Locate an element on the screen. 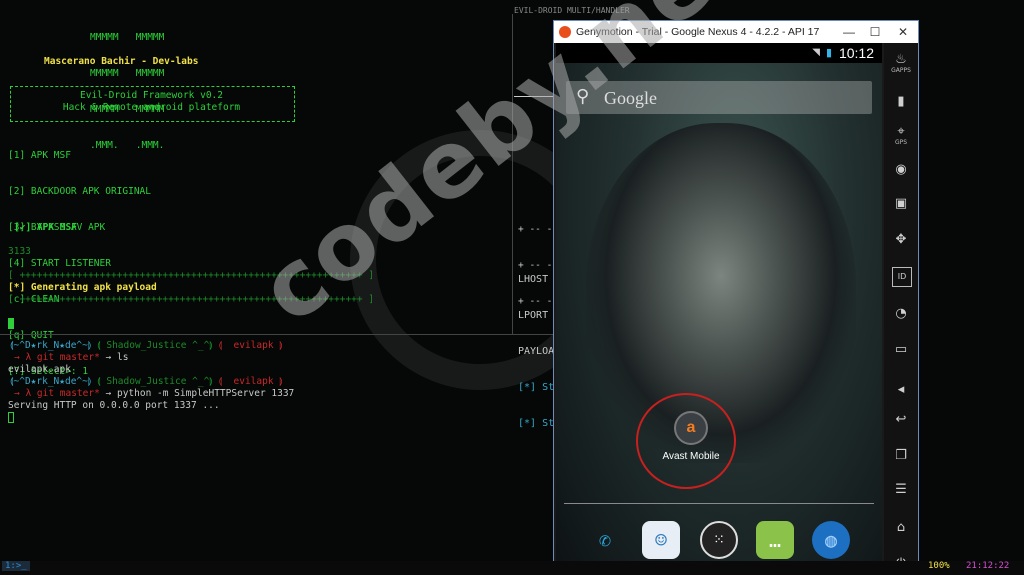  minimize-button: — is located at coordinates (849, 32).